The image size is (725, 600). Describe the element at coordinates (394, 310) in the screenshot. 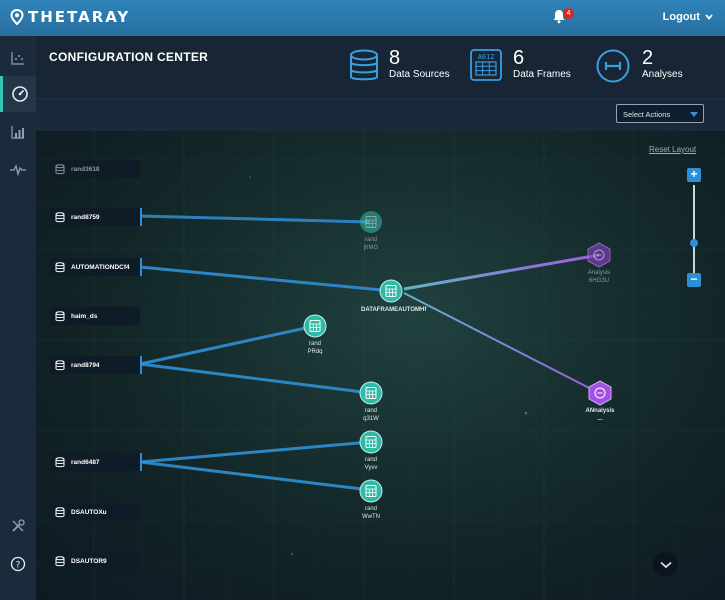

I see `node-label-line1: DATAFRAMEAUTOMHf` at that location.